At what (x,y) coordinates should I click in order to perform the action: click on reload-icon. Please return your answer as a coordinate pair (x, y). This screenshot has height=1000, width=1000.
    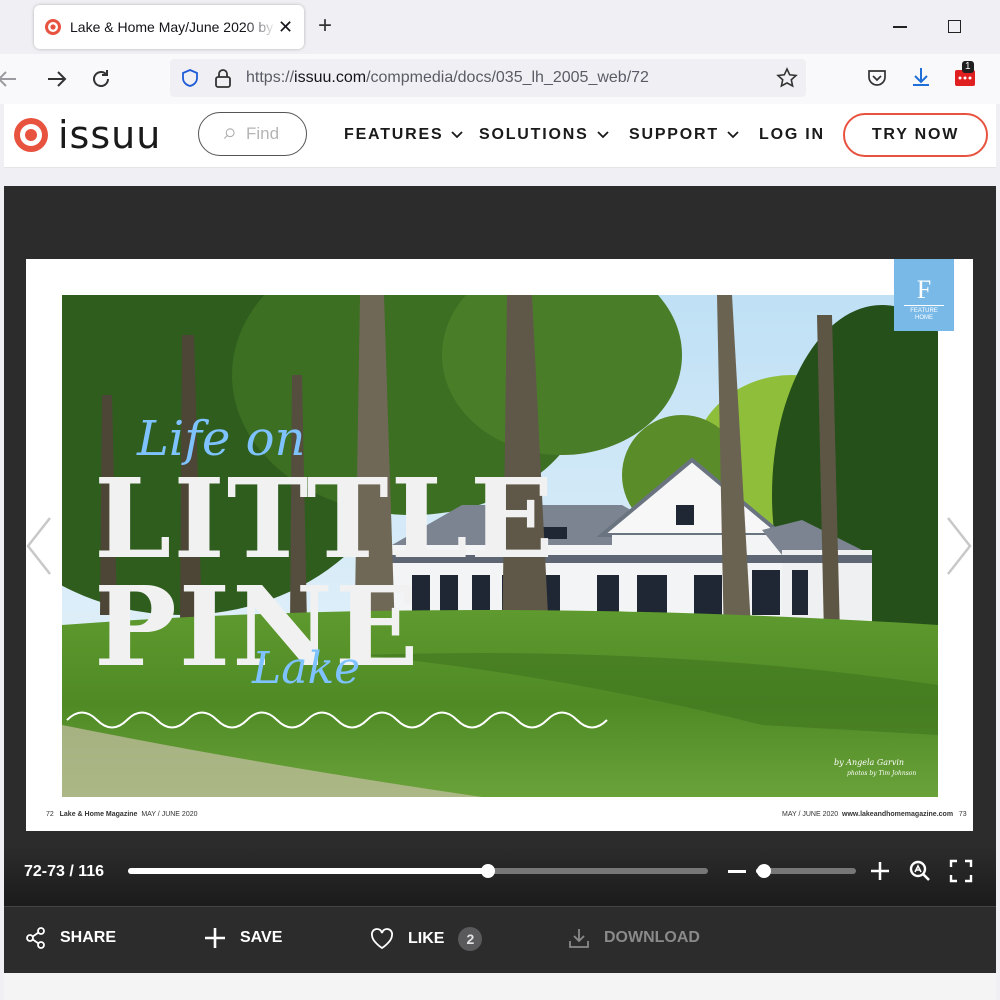
    Looking at the image, I should click on (101, 79).